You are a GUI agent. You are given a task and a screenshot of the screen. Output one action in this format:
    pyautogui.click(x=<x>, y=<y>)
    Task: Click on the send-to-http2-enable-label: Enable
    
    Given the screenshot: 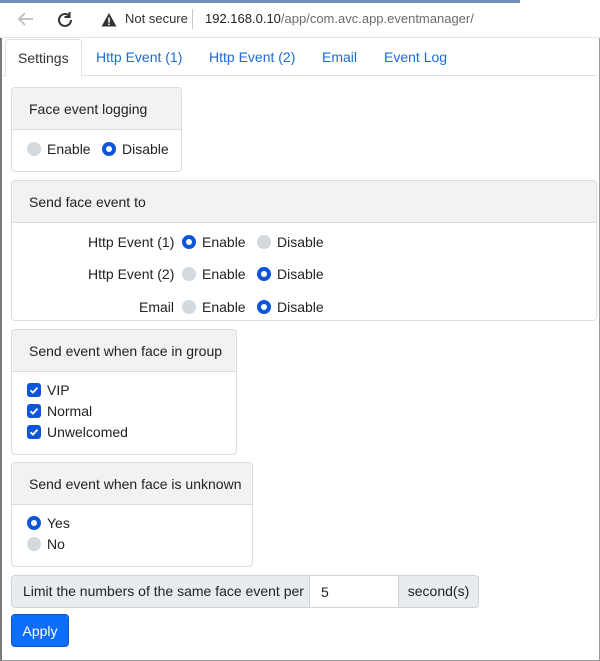 What is the action you would take?
    pyautogui.click(x=224, y=274)
    